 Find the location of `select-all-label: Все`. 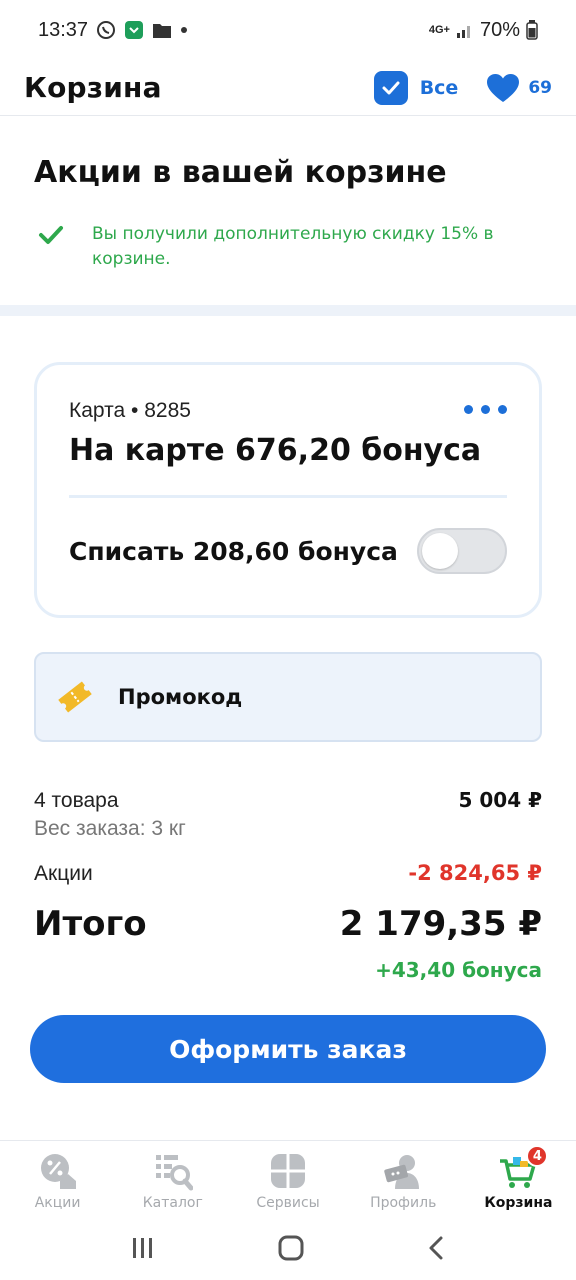

select-all-label: Все is located at coordinates (439, 87).